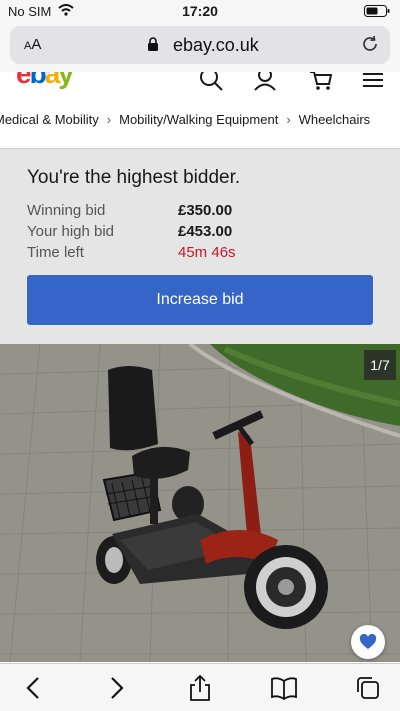 The height and width of the screenshot is (711, 400). What do you see at coordinates (368, 688) in the screenshot?
I see `tabs-icon` at bounding box center [368, 688].